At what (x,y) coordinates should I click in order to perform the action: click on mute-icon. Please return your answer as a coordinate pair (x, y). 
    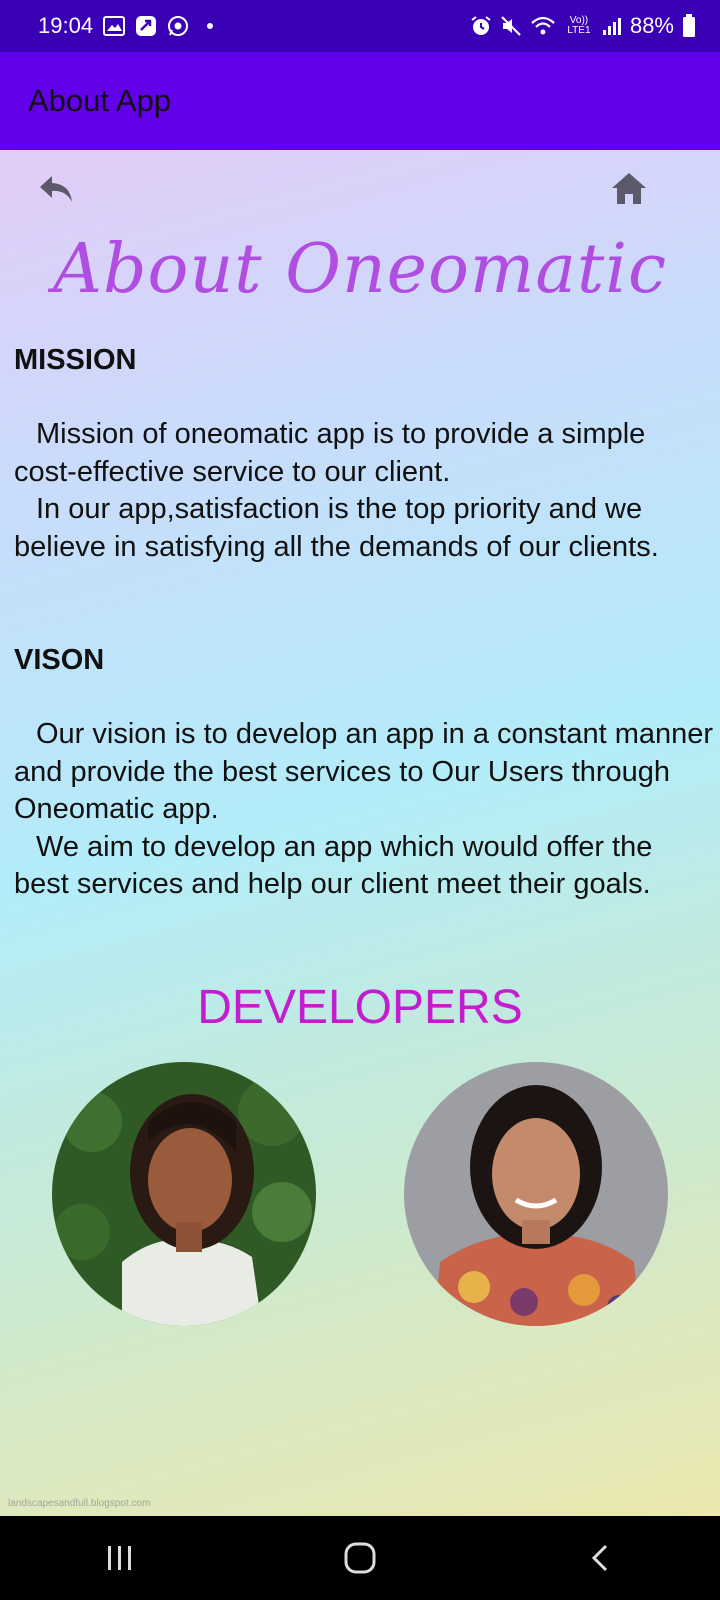
    Looking at the image, I should click on (511, 26).